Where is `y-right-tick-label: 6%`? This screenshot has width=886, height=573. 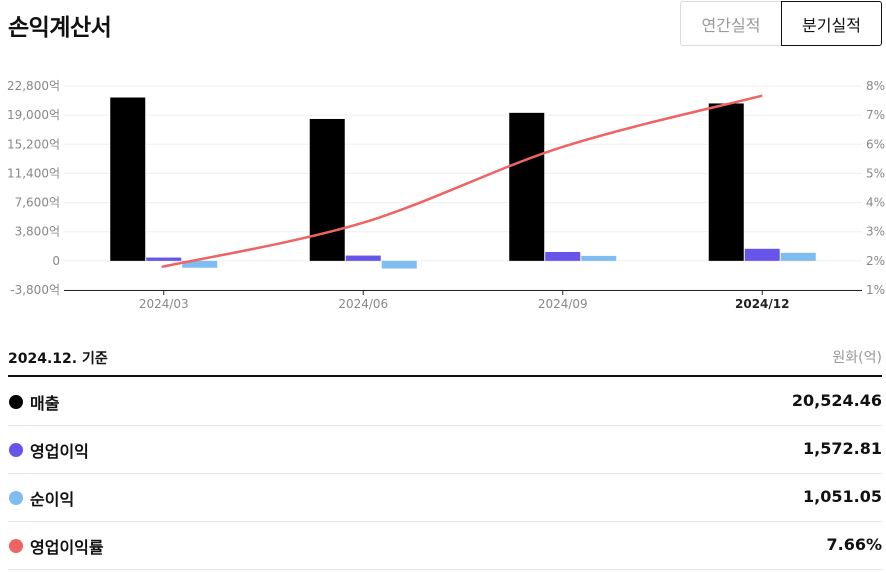 y-right-tick-label: 6% is located at coordinates (875, 144).